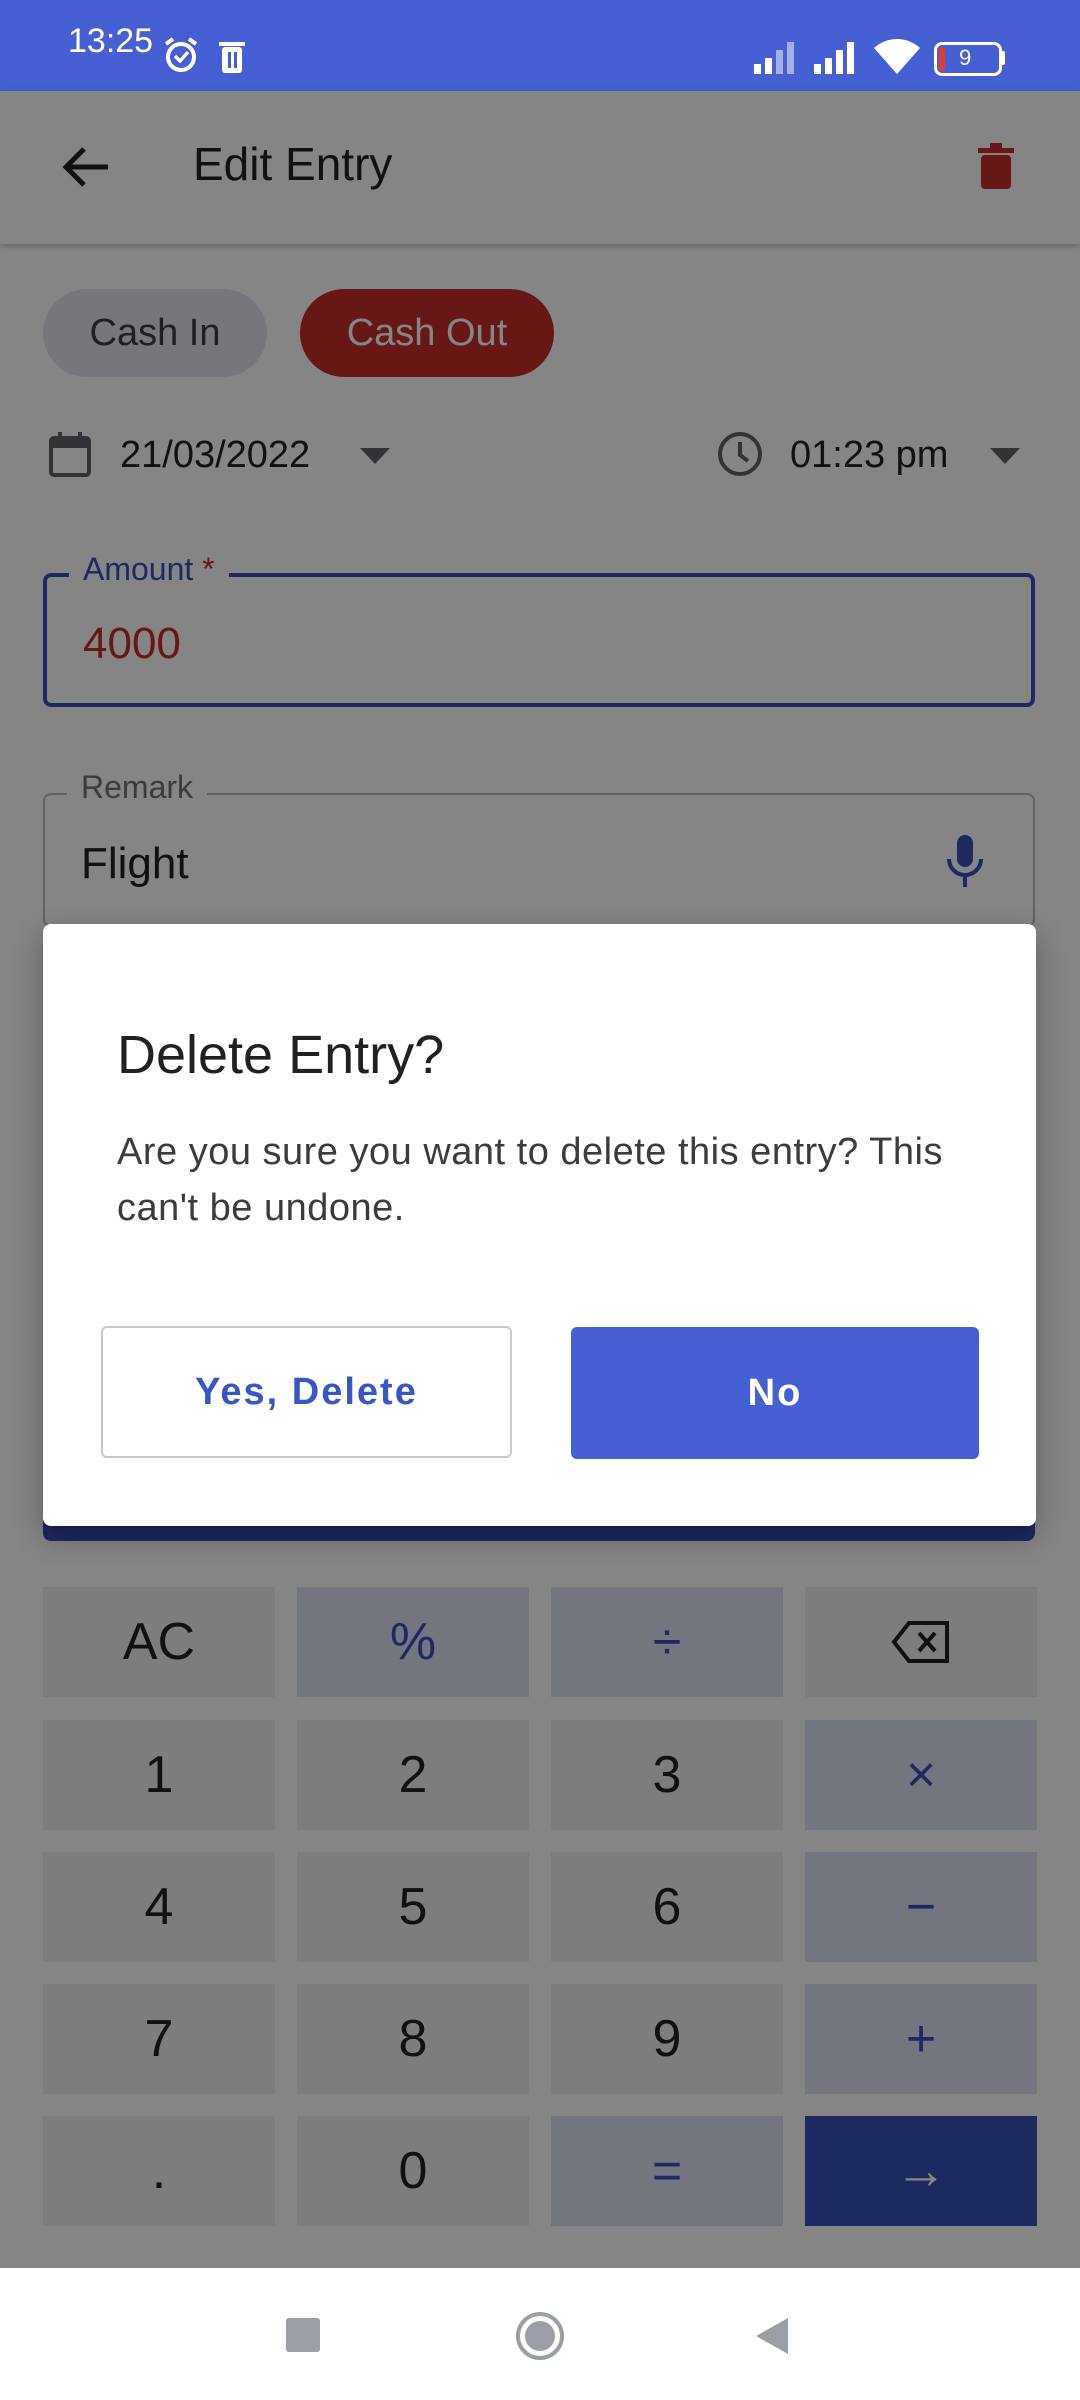 The image size is (1080, 2400). I want to click on battery-icon: 9, so click(968, 59).